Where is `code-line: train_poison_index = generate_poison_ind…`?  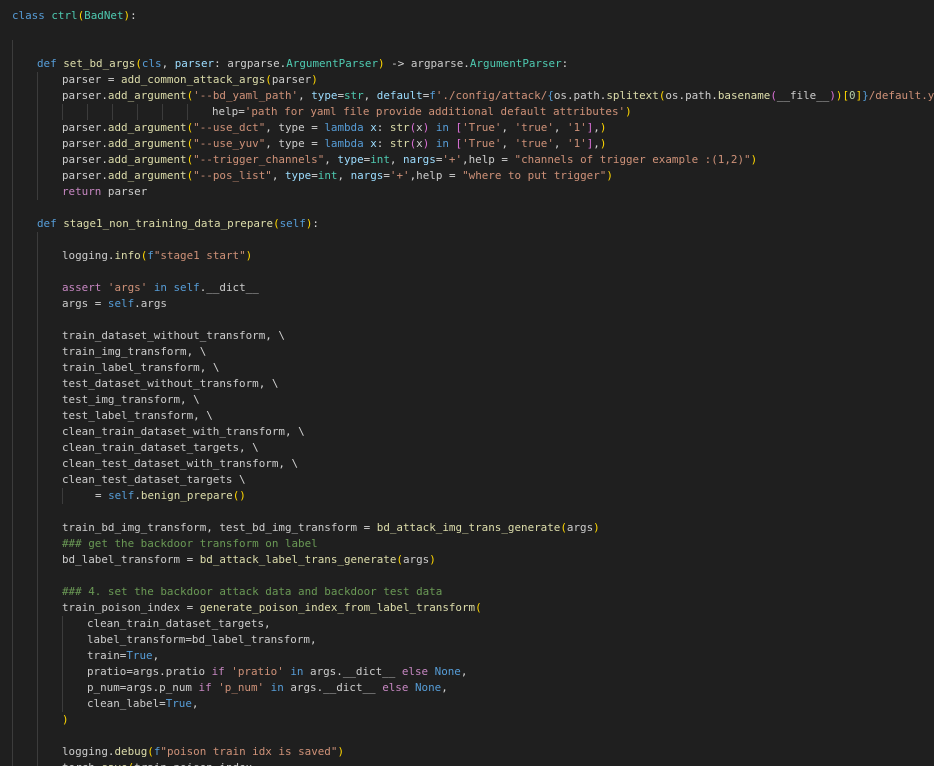
code-line: train_poison_index = generate_poison_ind… is located at coordinates (467, 608).